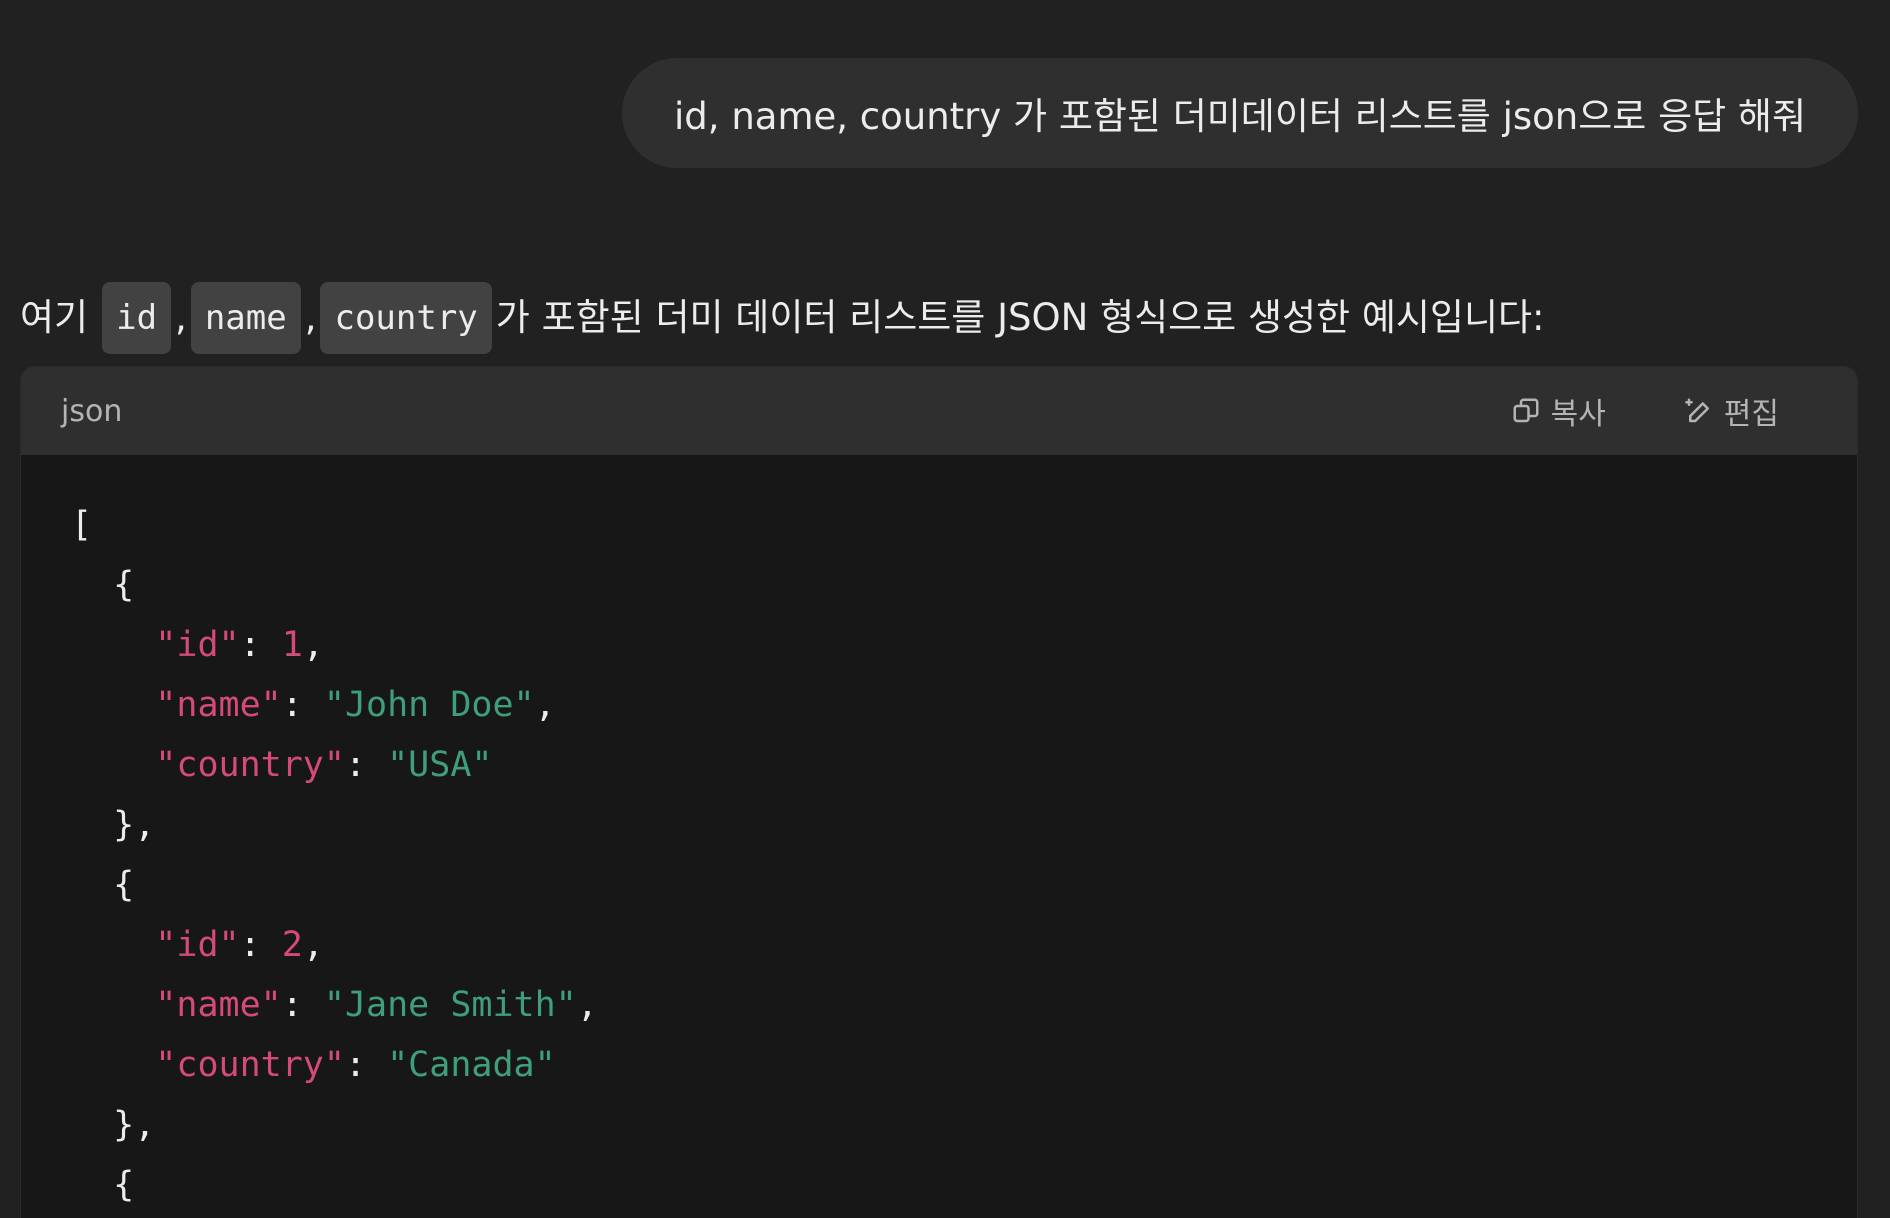 This screenshot has height=1218, width=1890. Describe the element at coordinates (82, 525) in the screenshot. I see `json-punctuation: [` at that location.